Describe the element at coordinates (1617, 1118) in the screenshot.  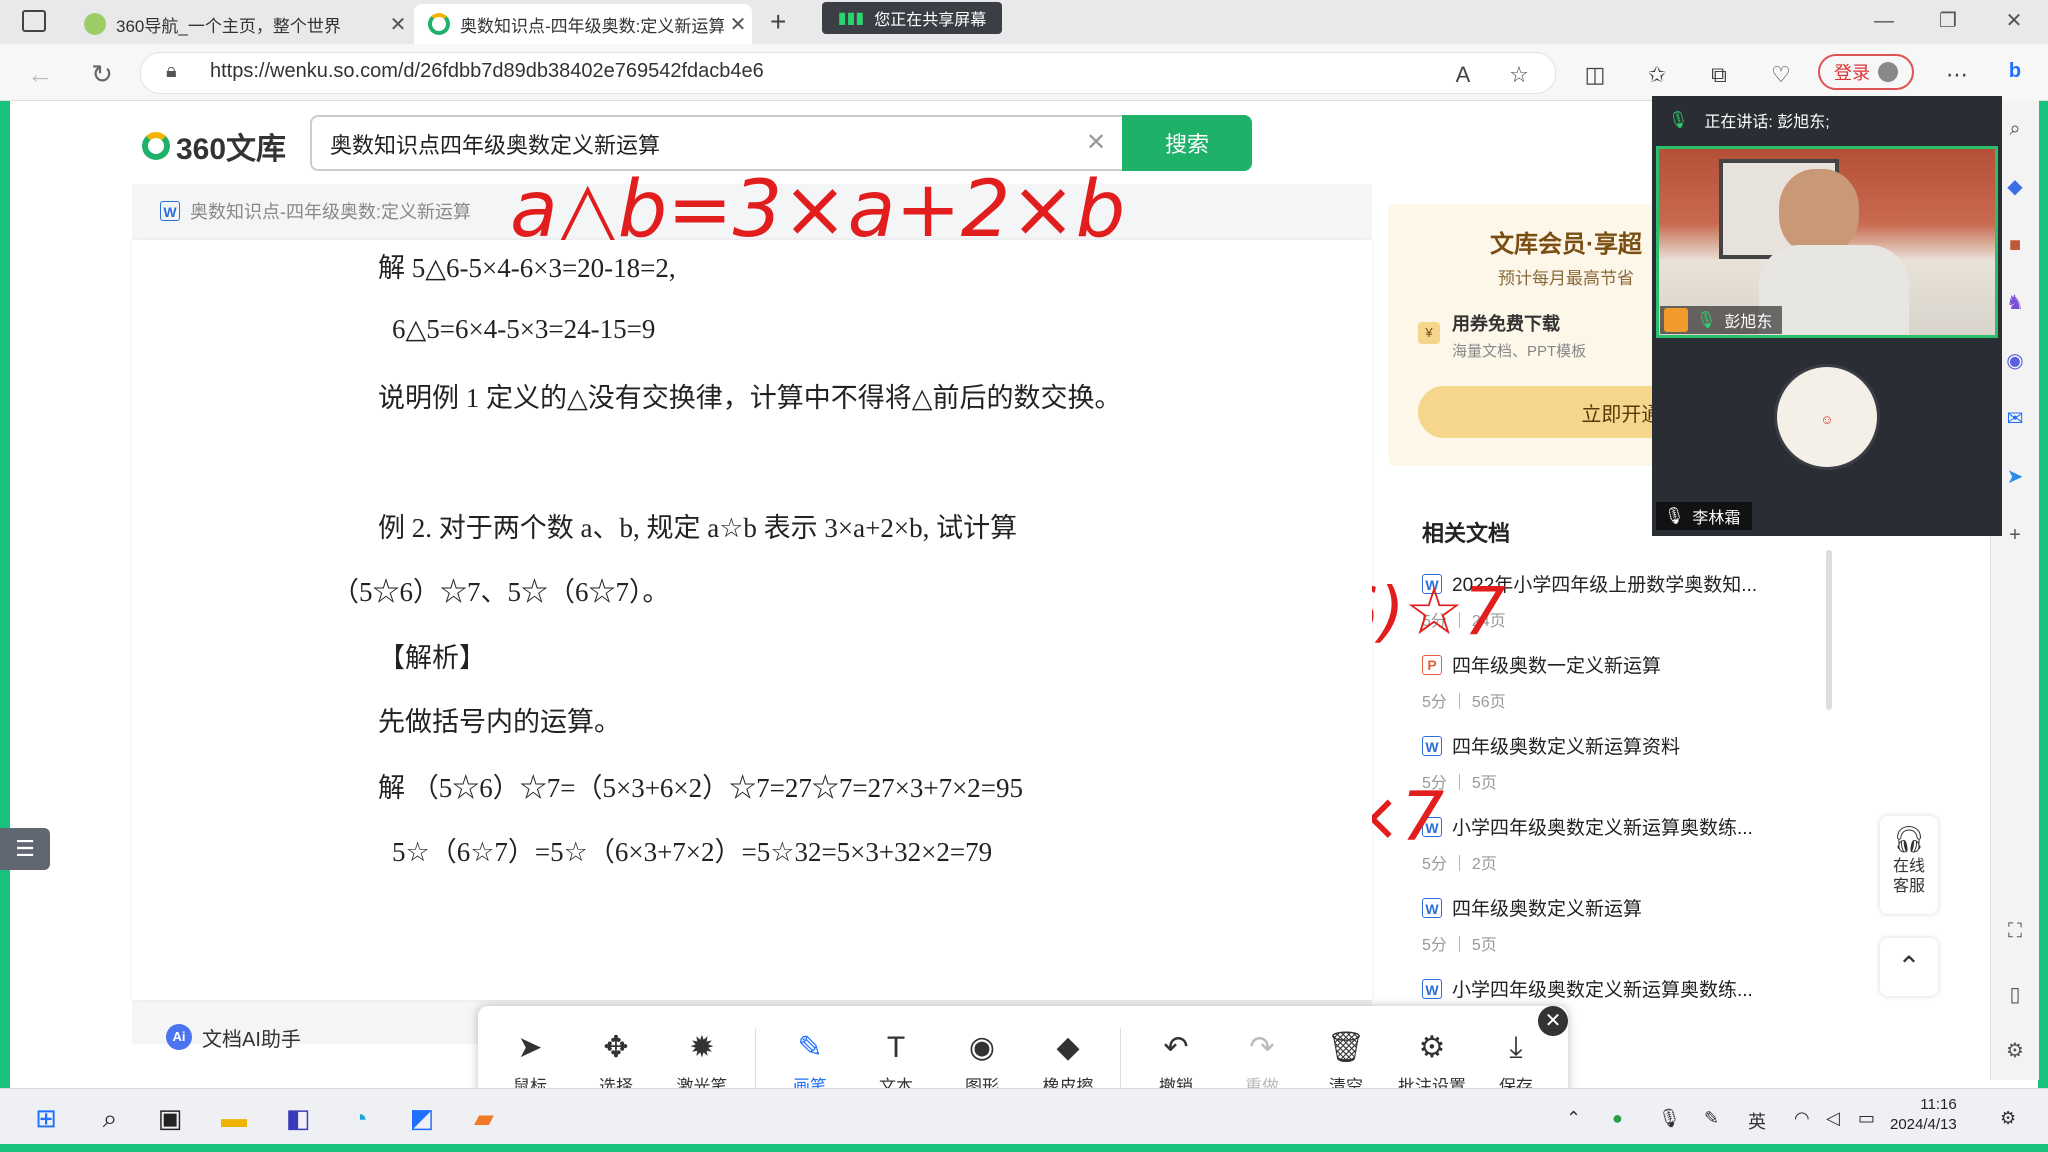
I see `tray-app-icon: ●` at that location.